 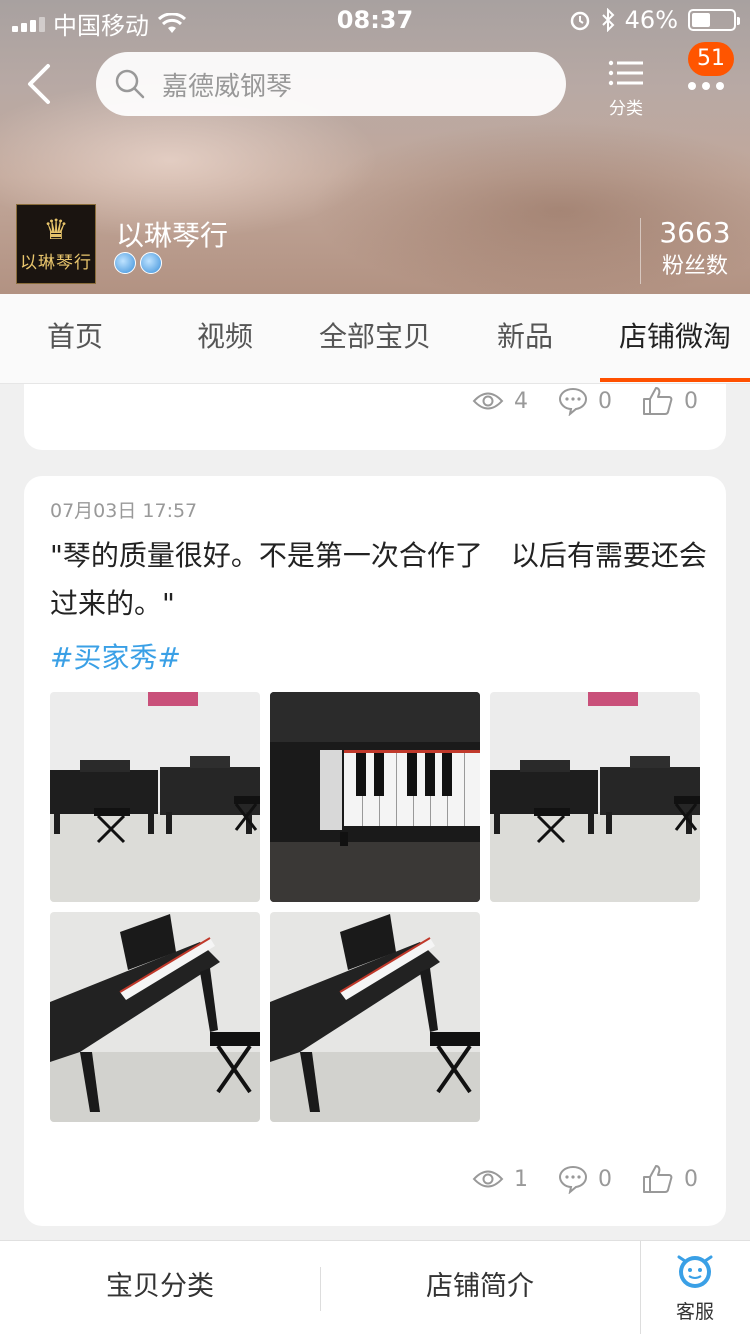 I want to click on category-button: 分类, so click(x=626, y=88).